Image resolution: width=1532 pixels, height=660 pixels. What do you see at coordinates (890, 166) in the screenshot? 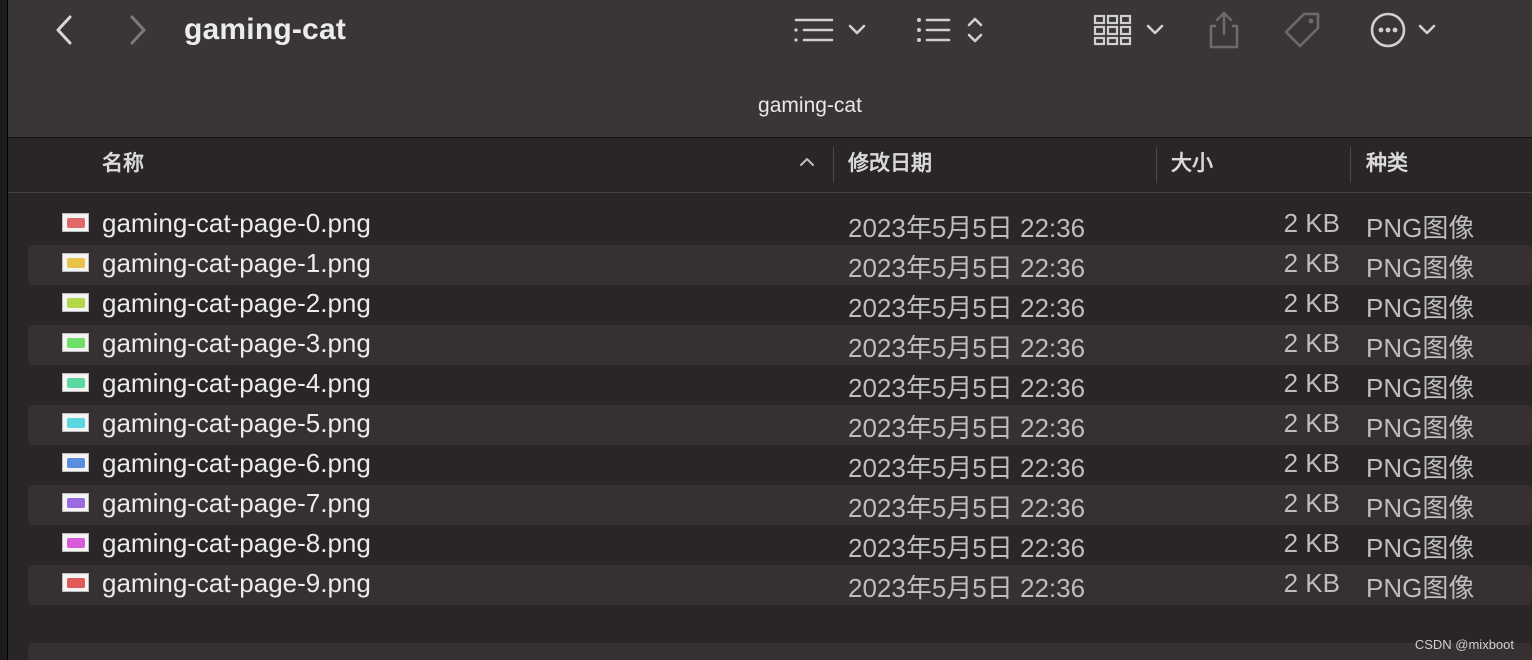
I see `column-modified: 修改日期` at bounding box center [890, 166].